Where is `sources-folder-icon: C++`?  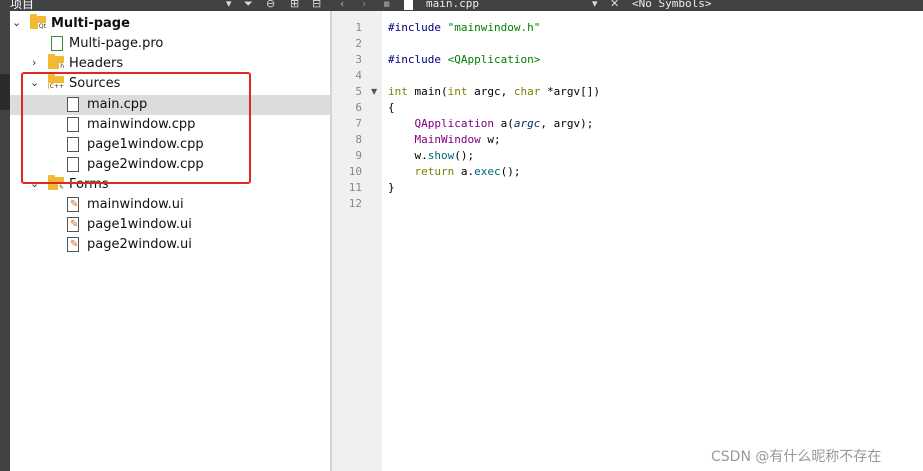
sources-folder-icon: C++ is located at coordinates (56, 82).